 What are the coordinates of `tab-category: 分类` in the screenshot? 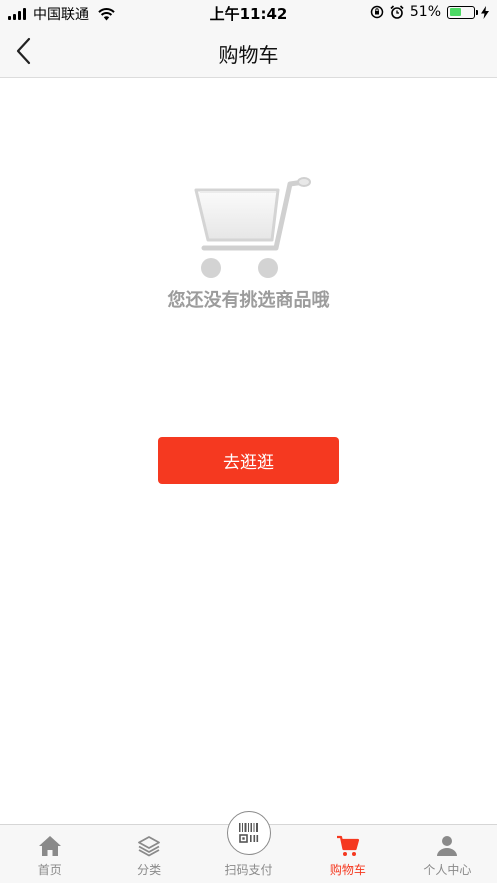 It's located at (148, 854).